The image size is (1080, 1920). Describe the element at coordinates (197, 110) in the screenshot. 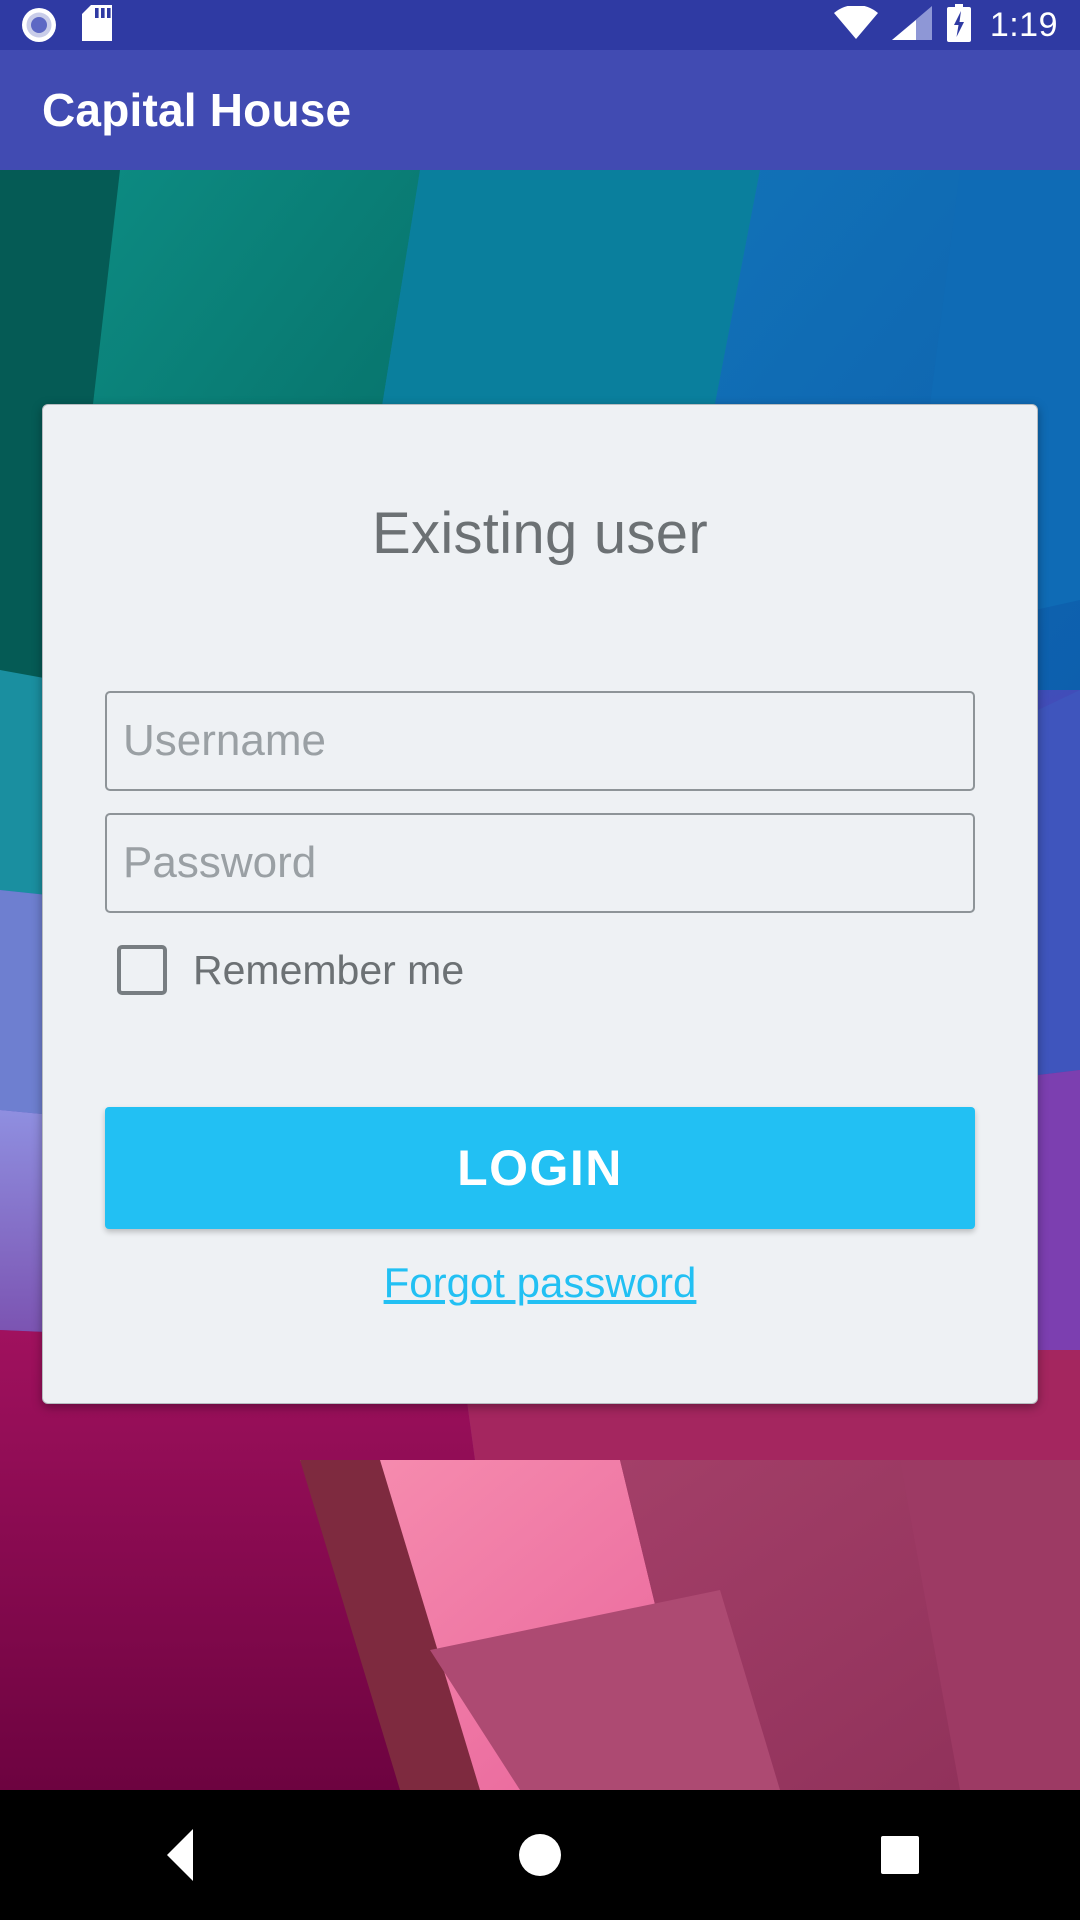

I see `app-bar-title: Capital House` at that location.